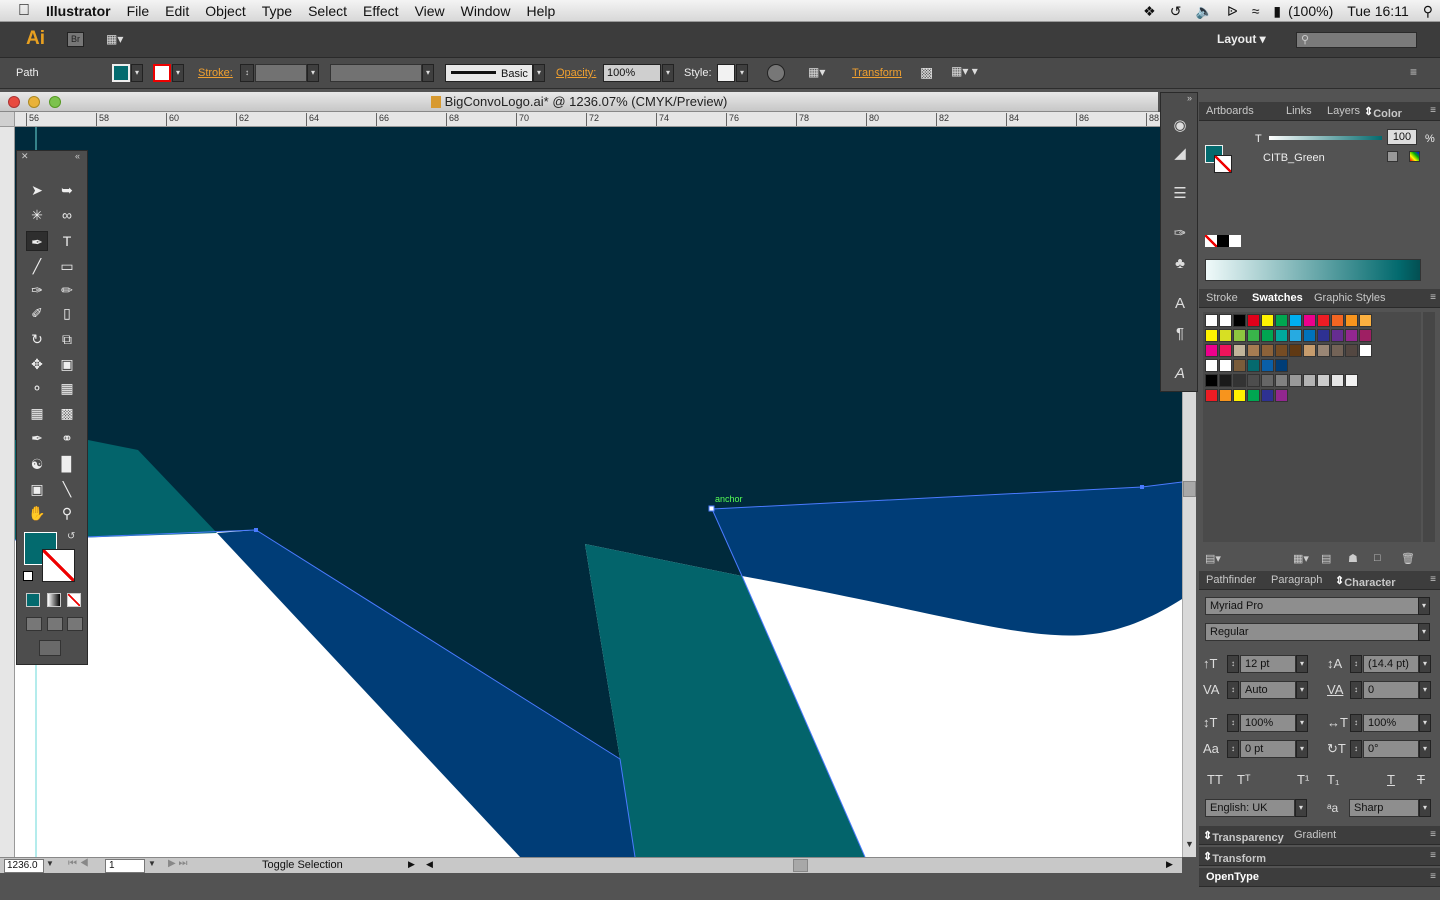  I want to click on character-panel-menu-icon: ≡, so click(1433, 579).